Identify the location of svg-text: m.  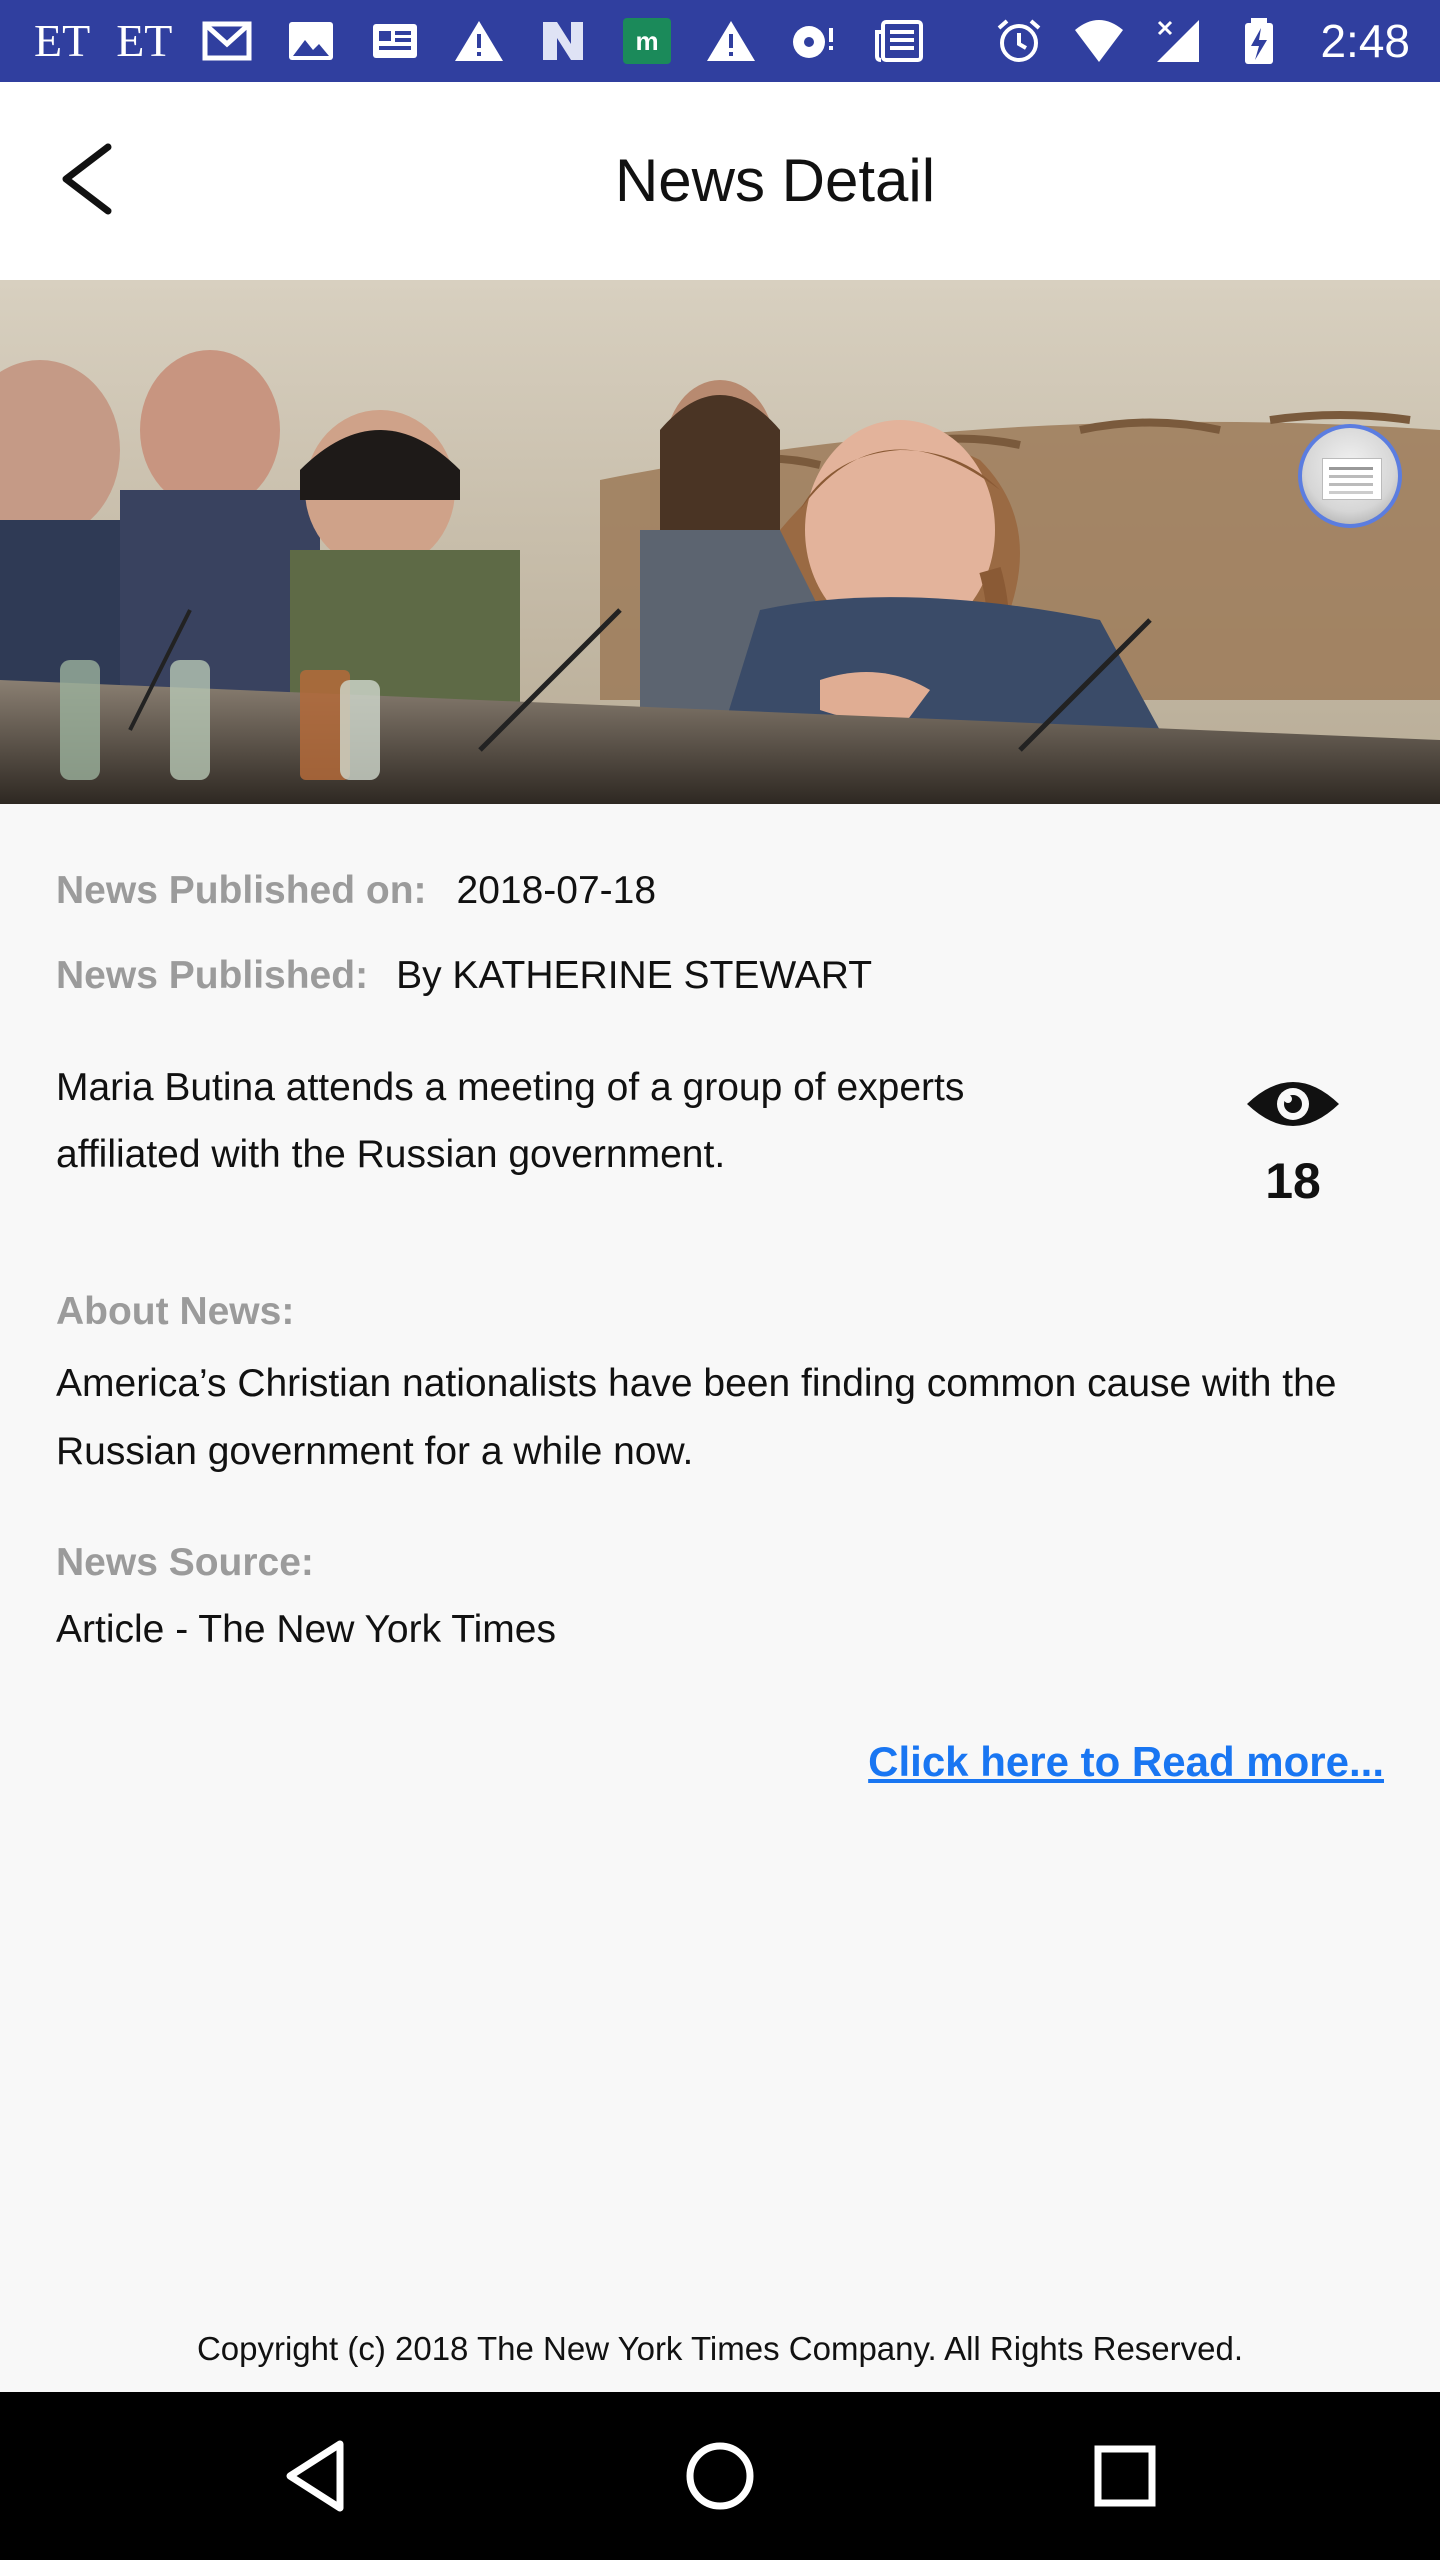
(647, 41).